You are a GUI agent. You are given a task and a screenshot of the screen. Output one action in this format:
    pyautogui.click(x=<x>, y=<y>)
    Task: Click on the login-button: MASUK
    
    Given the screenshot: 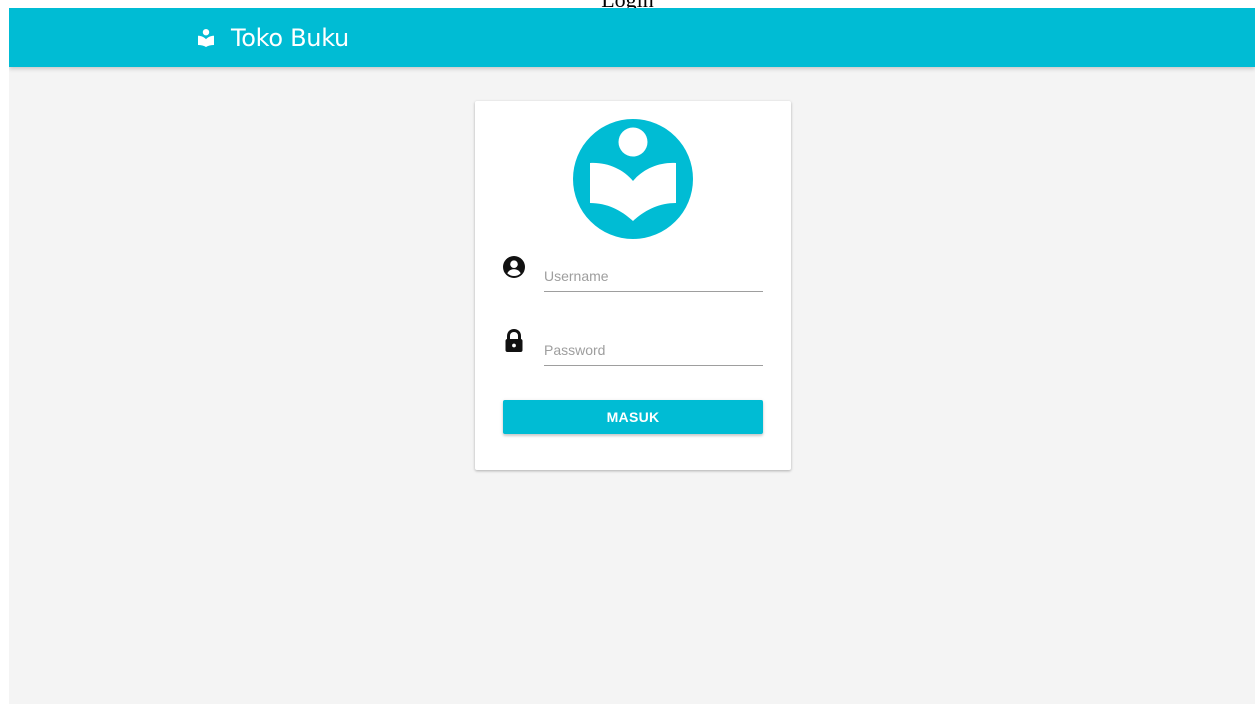 What is the action you would take?
    pyautogui.click(x=633, y=417)
    